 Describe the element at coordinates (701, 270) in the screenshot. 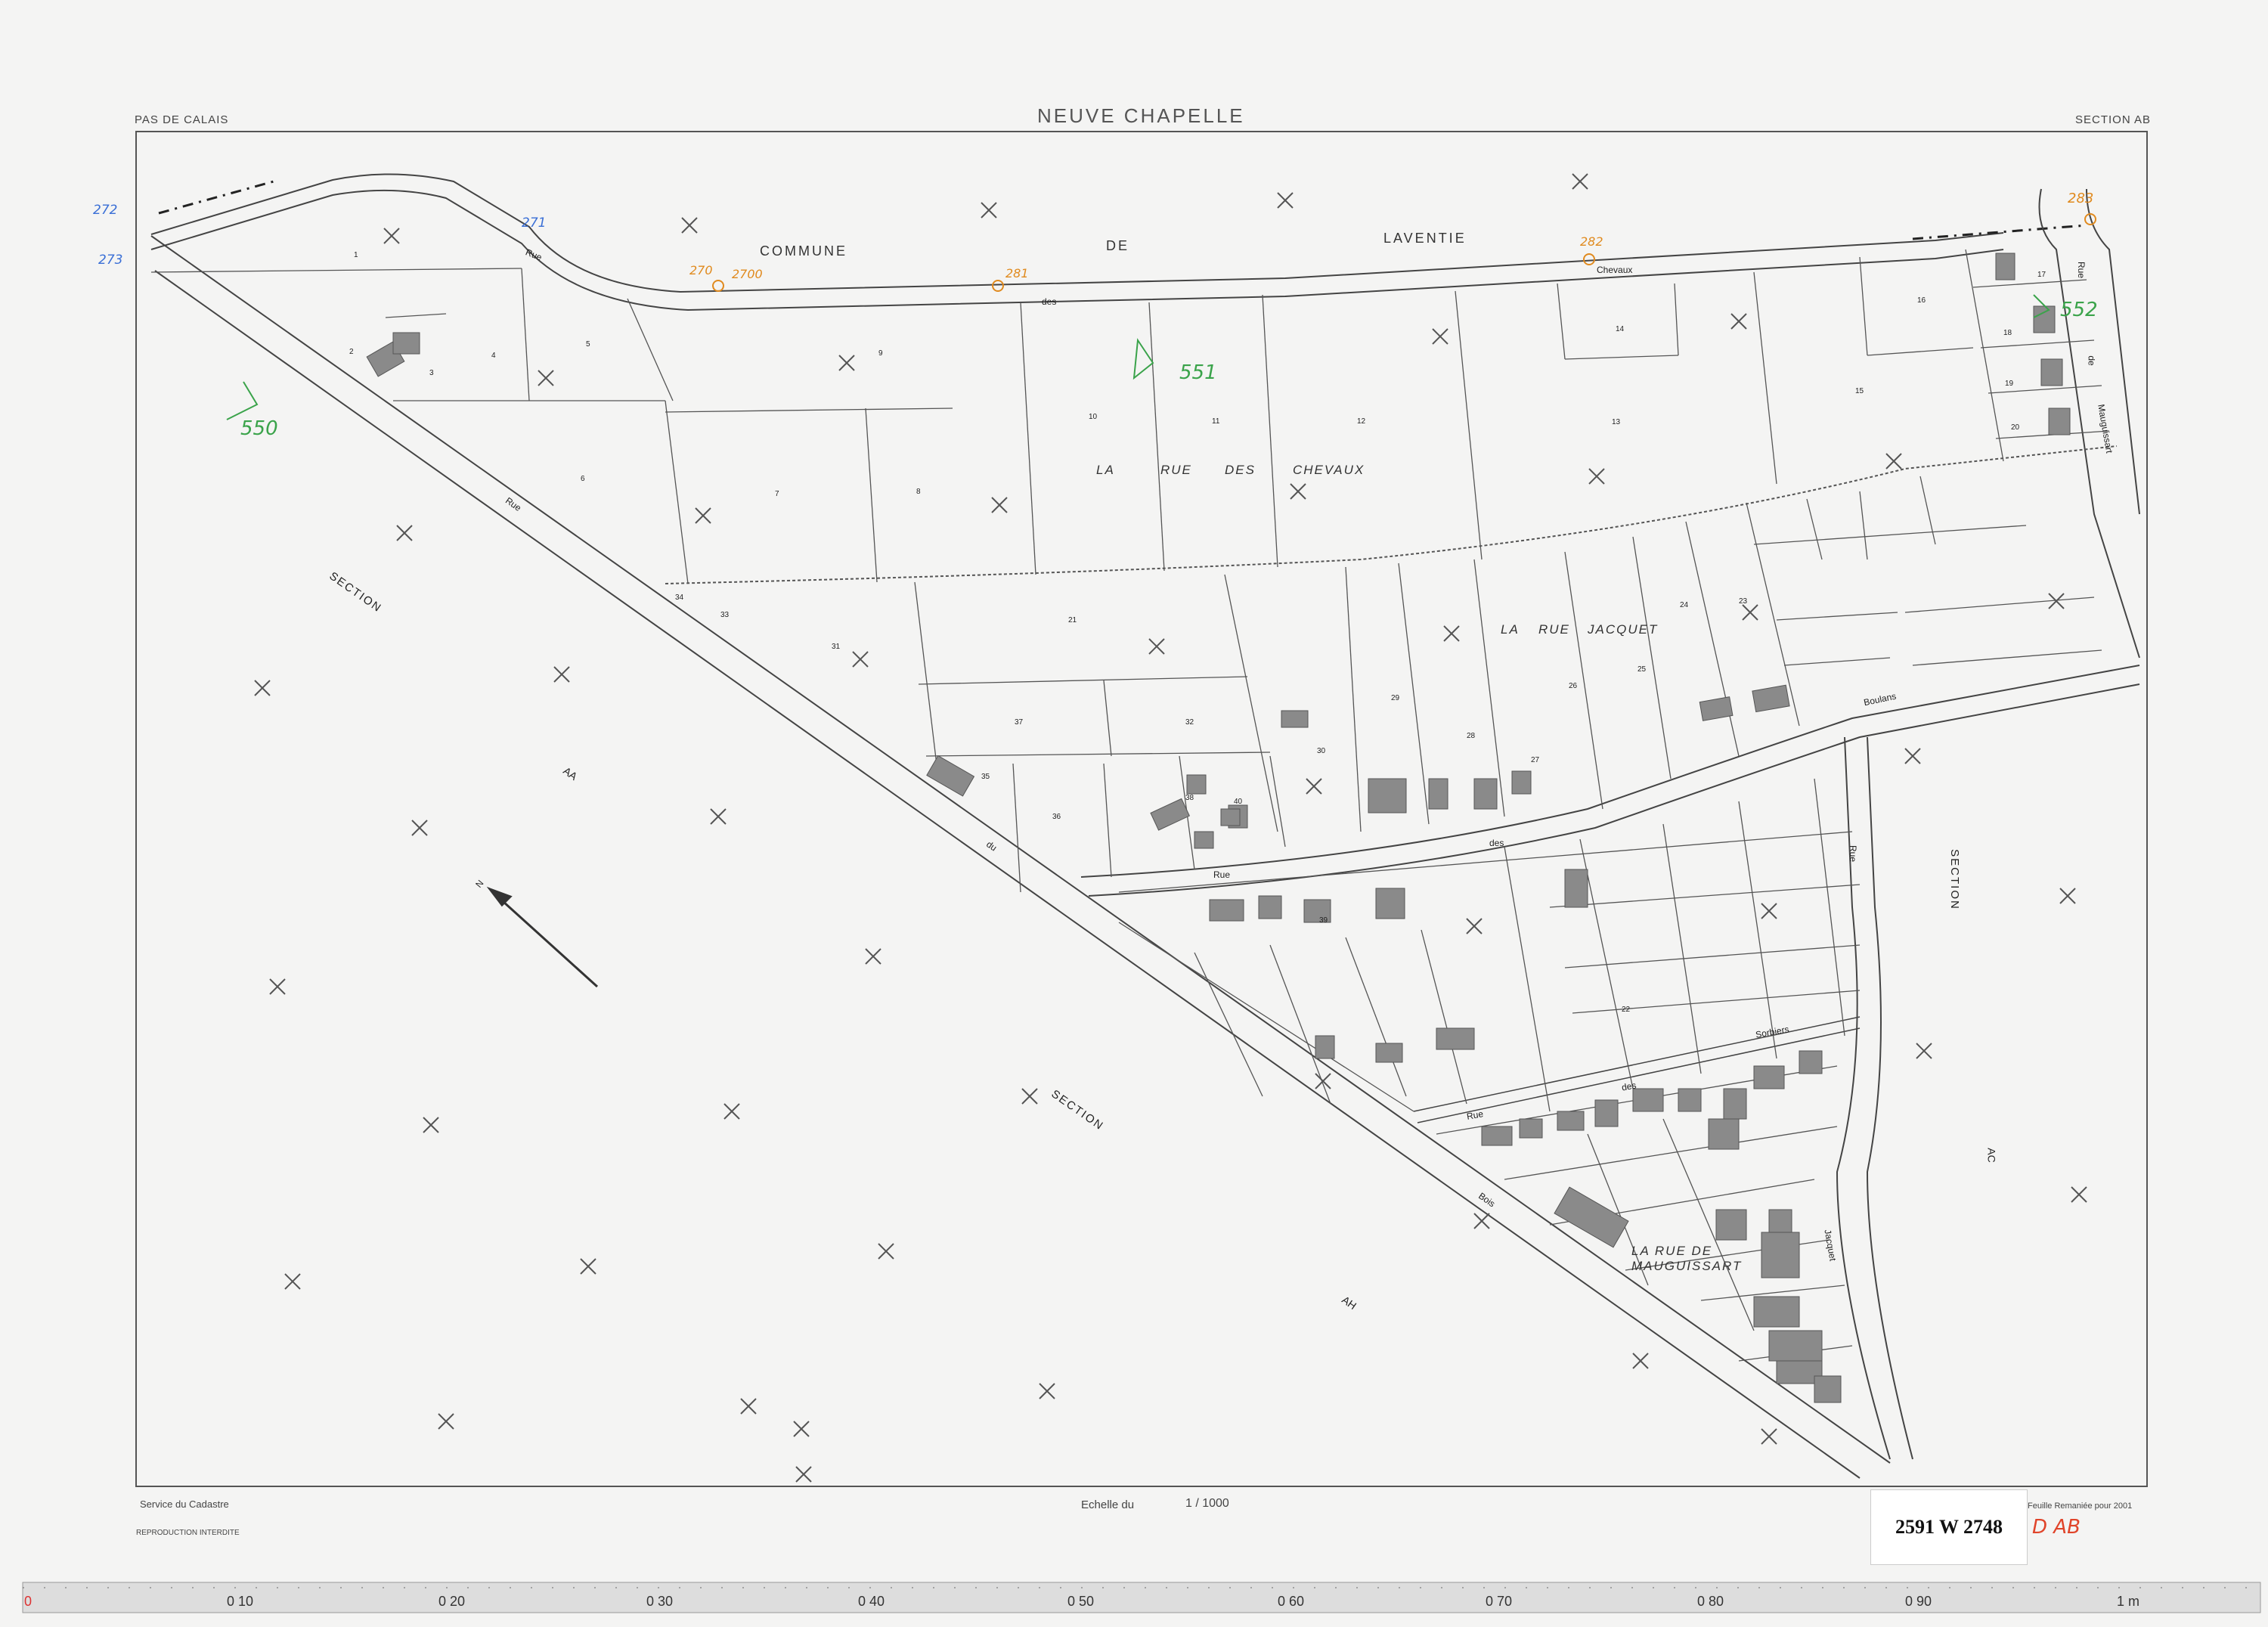

I see `annotation-orange-270: 270` at that location.